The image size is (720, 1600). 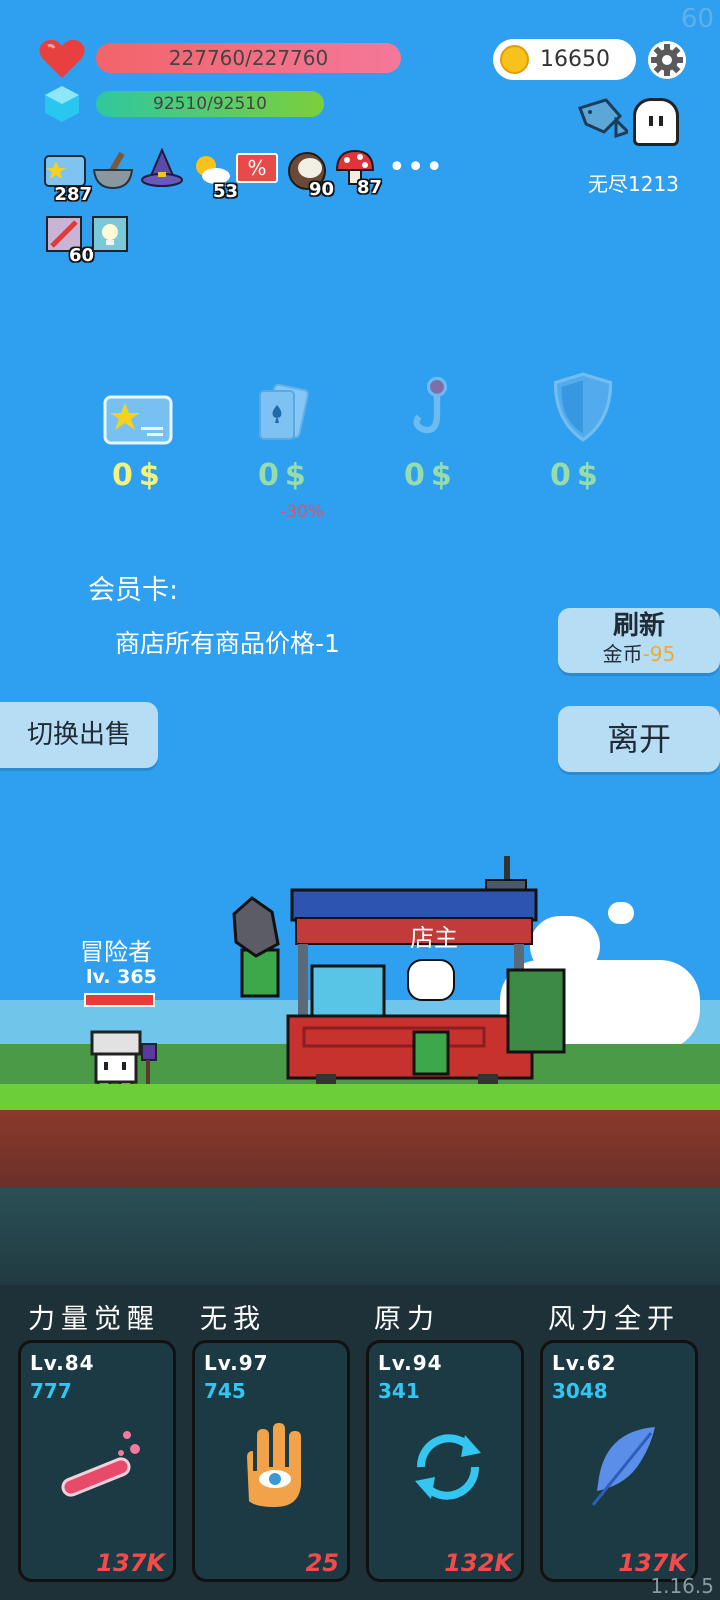 What do you see at coordinates (360, 1238) in the screenshot?
I see `water-layer` at bounding box center [360, 1238].